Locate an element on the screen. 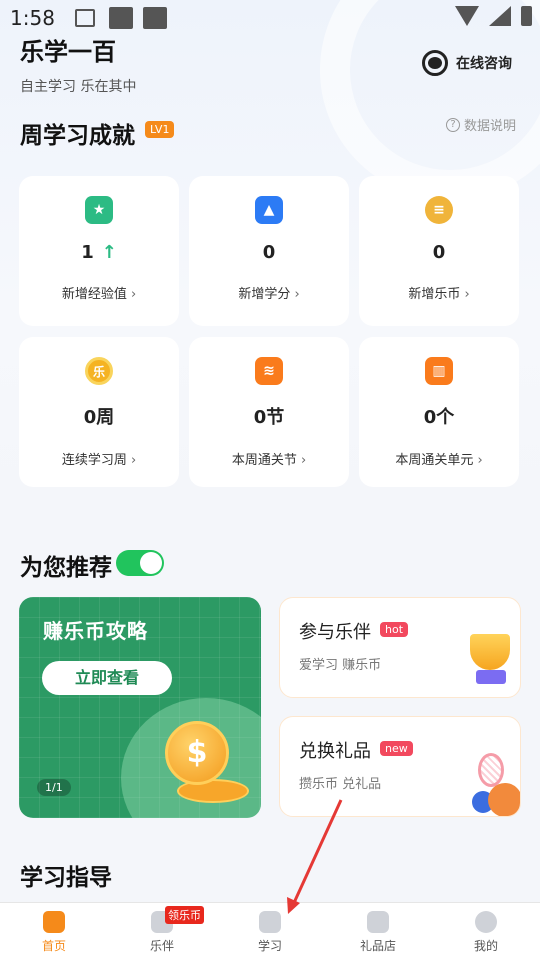  app-title: 乐学一百 is located at coordinates (68, 52).